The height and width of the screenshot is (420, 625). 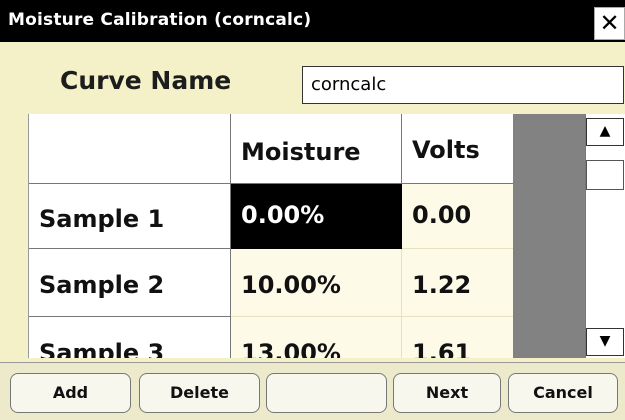 I want to click on close-icon: ✕, so click(x=609, y=23).